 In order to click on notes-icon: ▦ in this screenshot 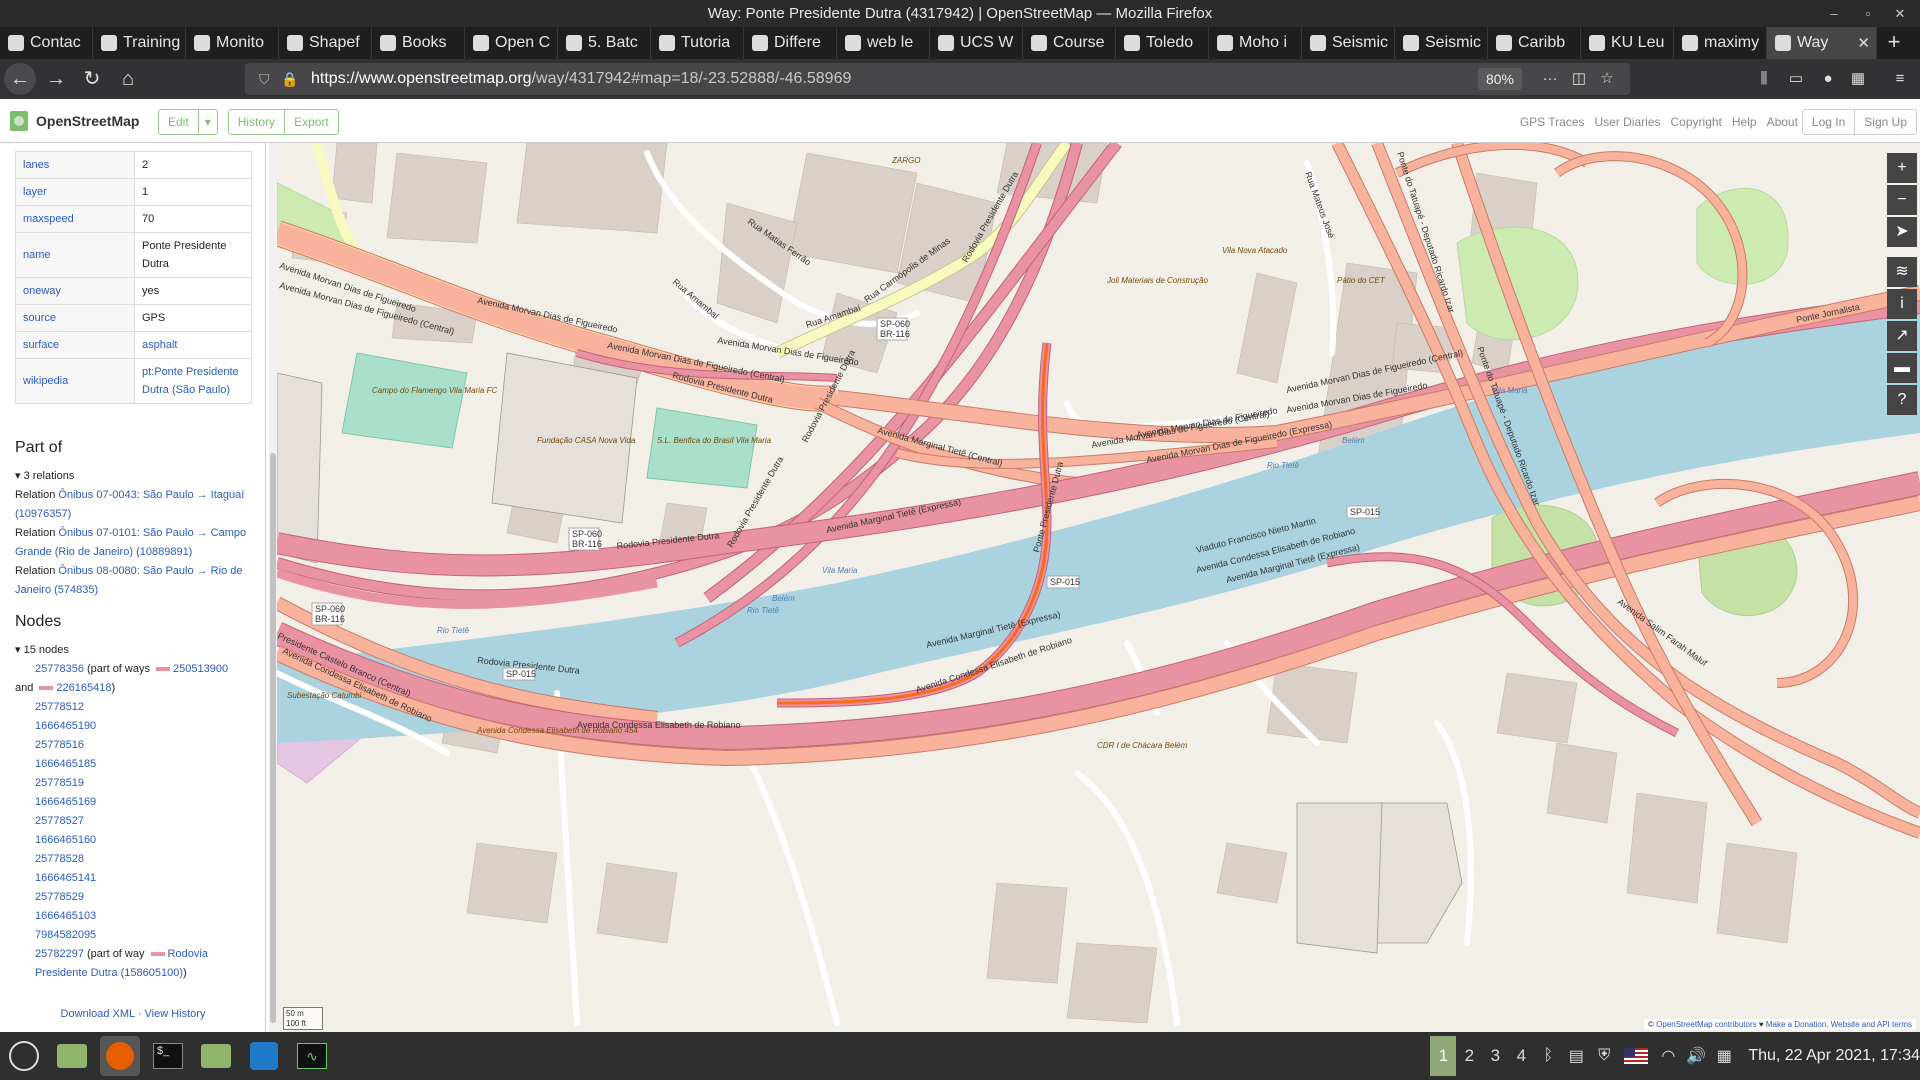, I will do `click(1724, 1056)`.